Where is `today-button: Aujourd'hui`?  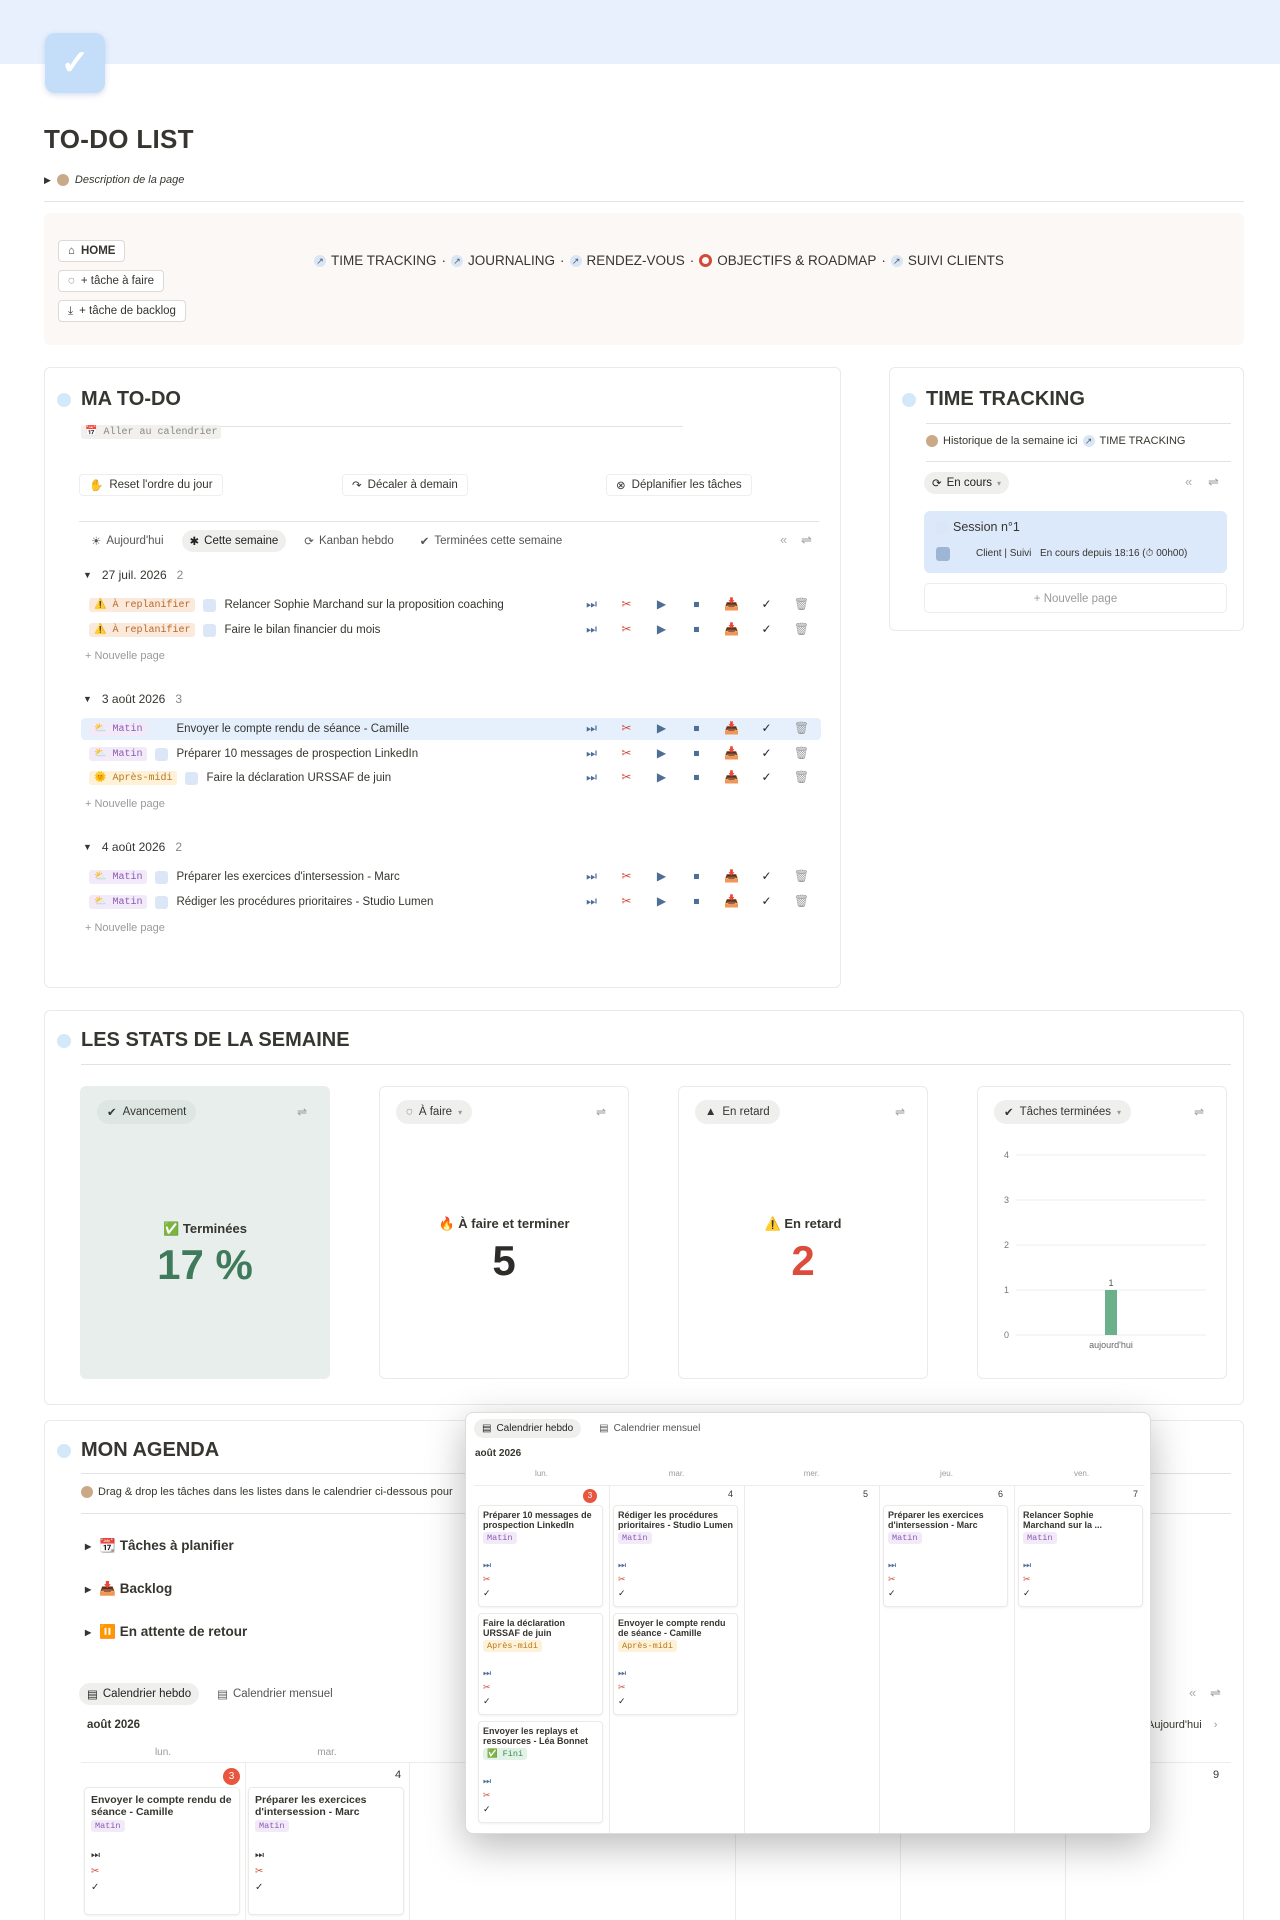
today-button: Aujourd'hui is located at coordinates (1174, 1725).